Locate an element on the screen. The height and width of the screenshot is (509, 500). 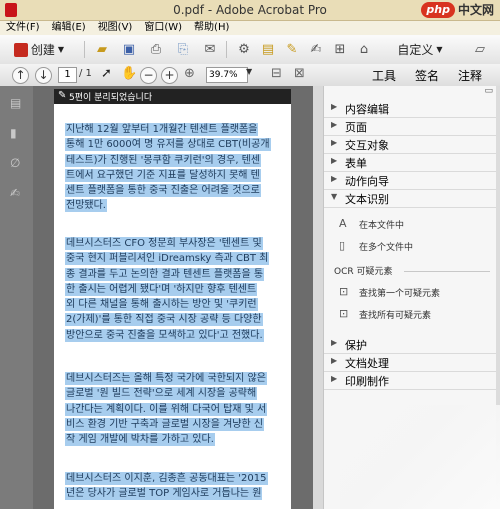
text-line: 년은 당사가 글로벌 TOP 게임사로 거듭나는 원 is located at coordinates (164, 494).